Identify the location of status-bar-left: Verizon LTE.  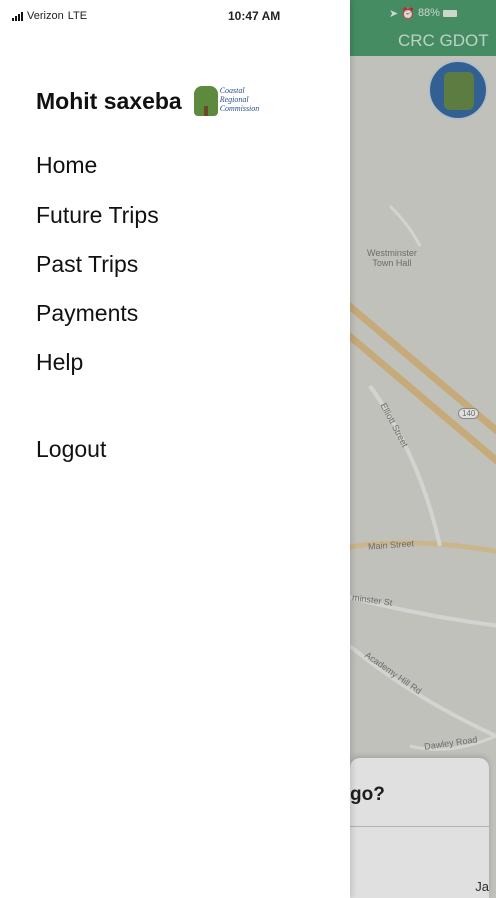
(49, 16).